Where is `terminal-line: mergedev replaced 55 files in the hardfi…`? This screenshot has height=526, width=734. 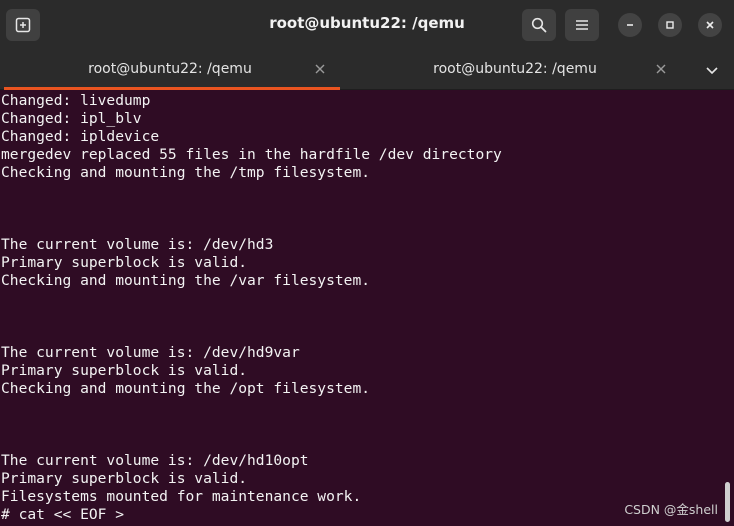 terminal-line: mergedev replaced 55 files in the hardfi… is located at coordinates (251, 154).